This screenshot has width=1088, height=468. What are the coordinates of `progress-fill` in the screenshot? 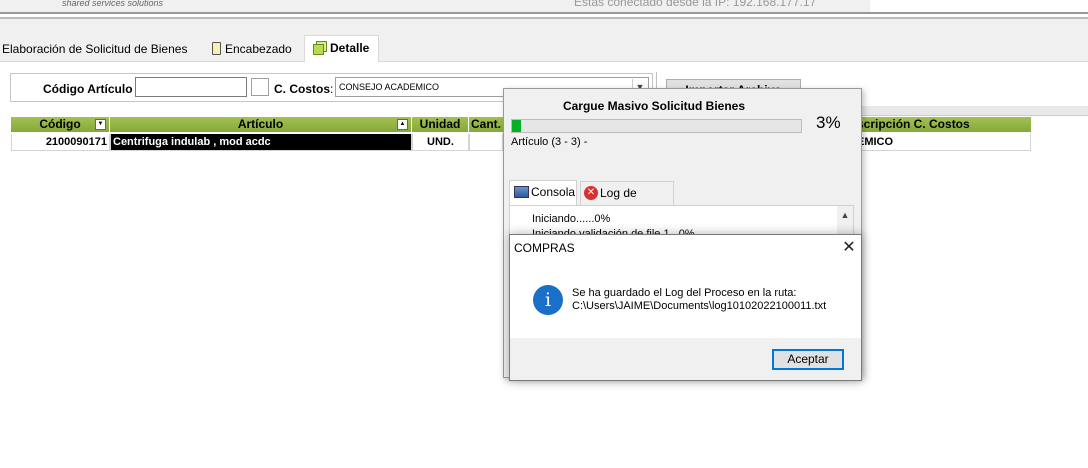 It's located at (516, 126).